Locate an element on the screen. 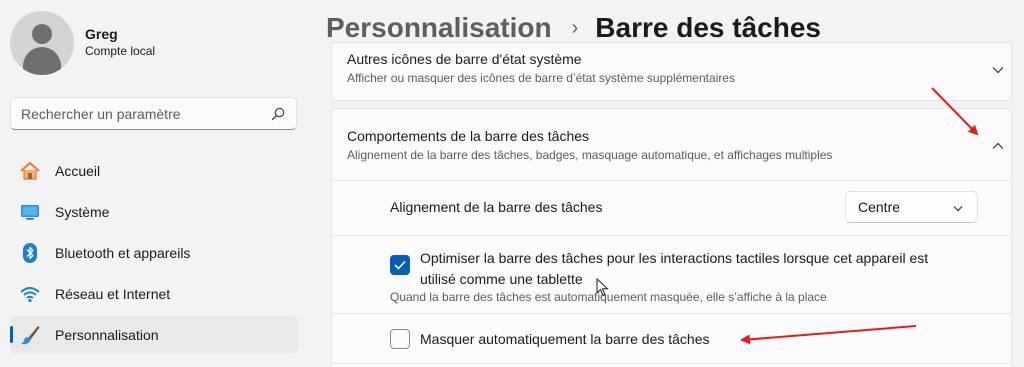 Image resolution: width=1024 pixels, height=367 pixels. page-title: Barre des tâches is located at coordinates (708, 27).